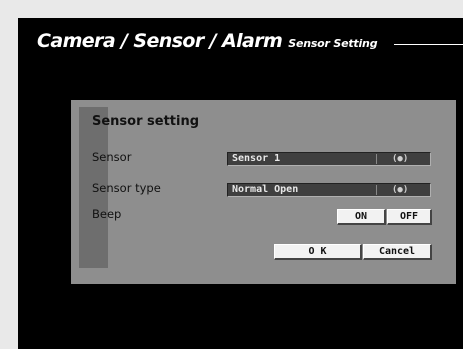 This screenshot has height=349, width=463. Describe the element at coordinates (256, 158) in the screenshot. I see `sensor-value: Sensor 1` at that location.